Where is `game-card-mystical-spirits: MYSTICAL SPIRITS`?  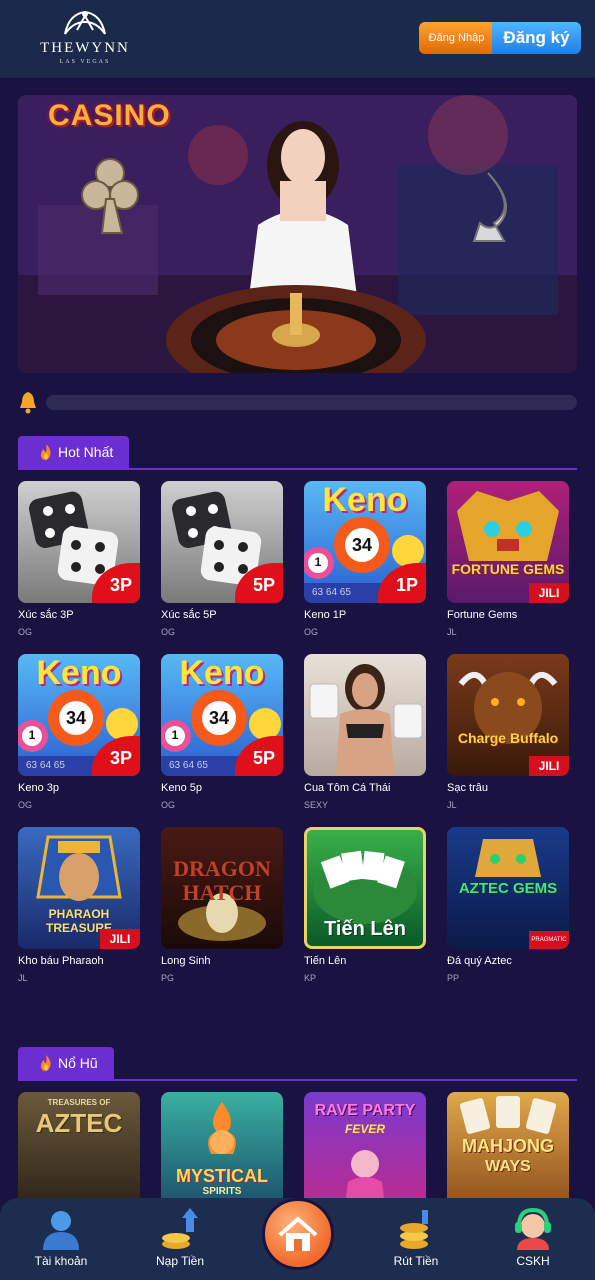
game-card-mystical-spirits: MYSTICAL SPIRITS is located at coordinates (222, 1153).